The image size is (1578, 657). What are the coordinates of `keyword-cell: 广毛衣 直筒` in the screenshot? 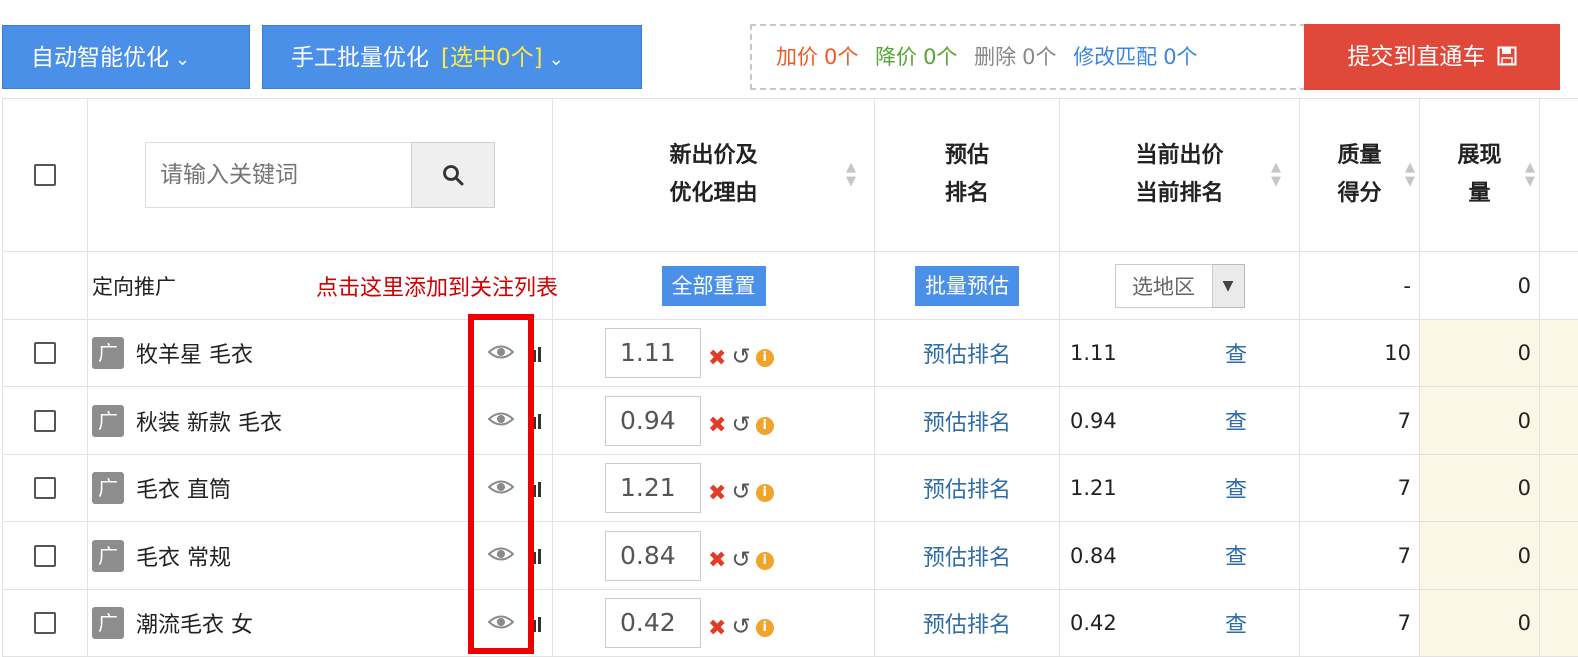 It's located at (320, 488).